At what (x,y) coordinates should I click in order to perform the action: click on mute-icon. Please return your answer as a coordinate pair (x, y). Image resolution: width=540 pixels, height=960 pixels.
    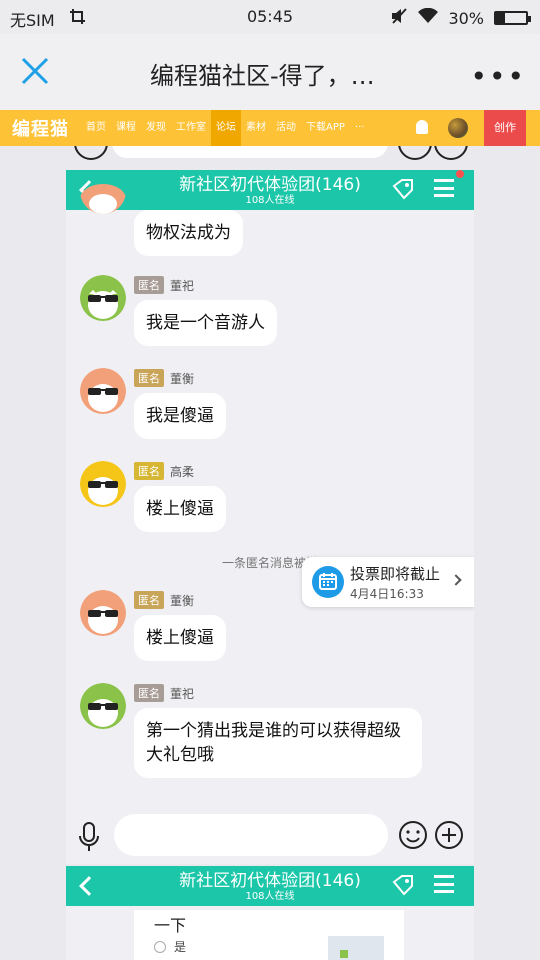
    Looking at the image, I should click on (399, 18).